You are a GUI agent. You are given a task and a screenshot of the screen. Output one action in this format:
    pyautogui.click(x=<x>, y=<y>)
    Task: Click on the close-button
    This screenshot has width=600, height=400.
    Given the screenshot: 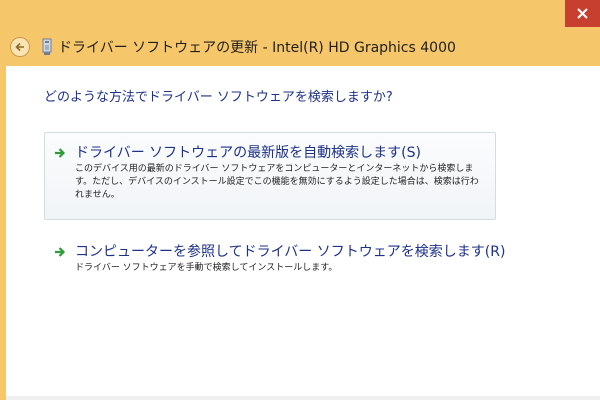 What is the action you would take?
    pyautogui.click(x=582, y=13)
    